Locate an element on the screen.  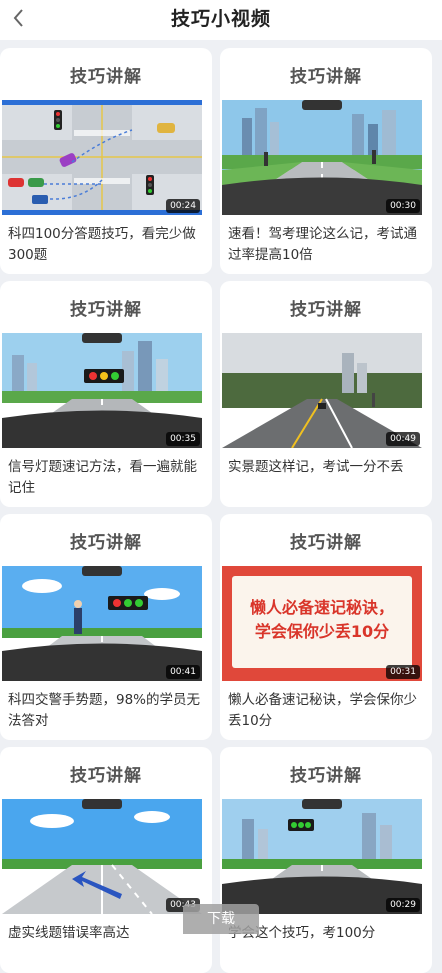
video-duration: 00:31 is located at coordinates (403, 672).